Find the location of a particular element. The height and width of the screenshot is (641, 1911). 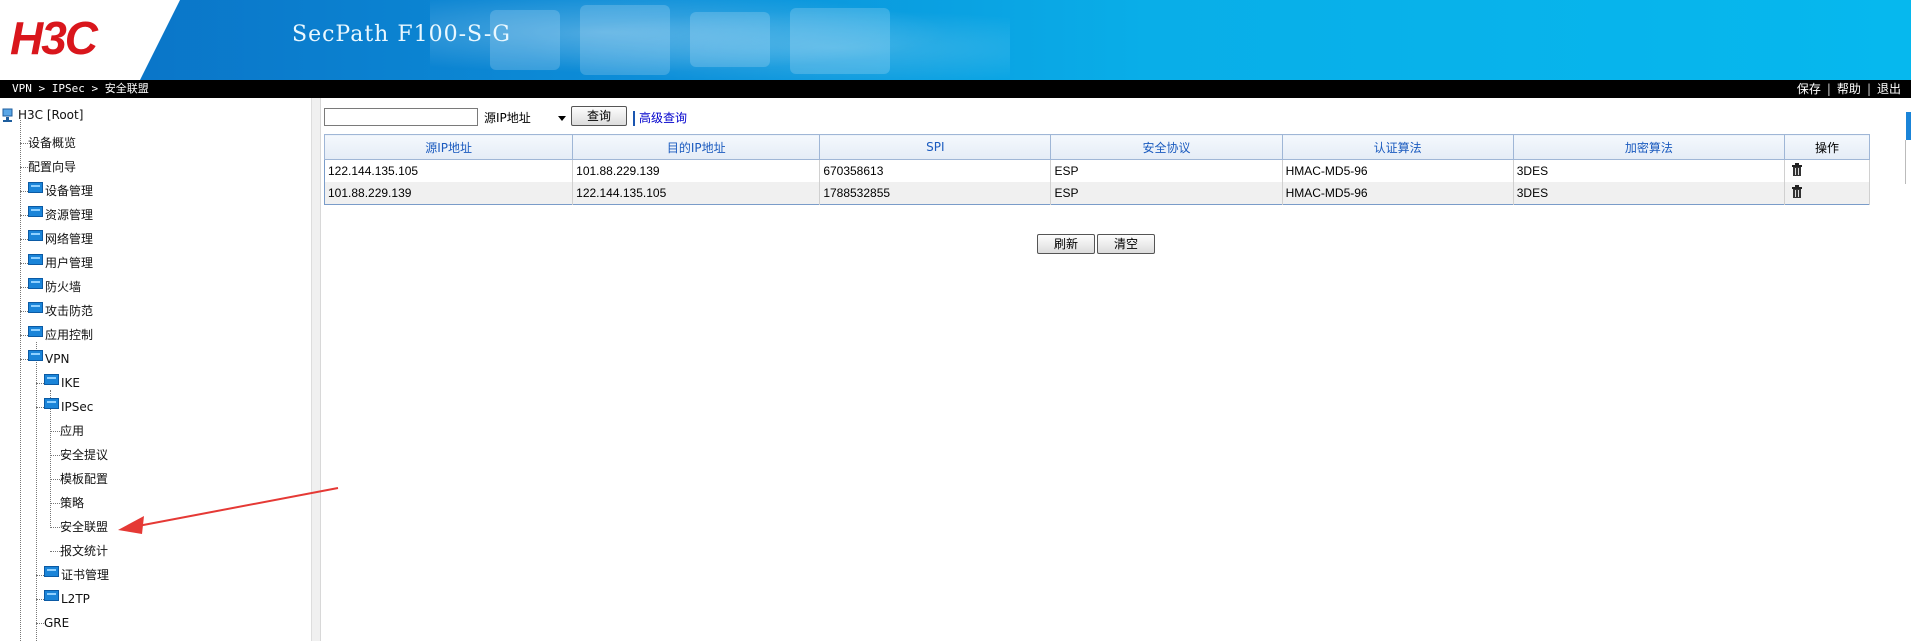

breadcrumb-item: 安全联盟 is located at coordinates (126, 88).